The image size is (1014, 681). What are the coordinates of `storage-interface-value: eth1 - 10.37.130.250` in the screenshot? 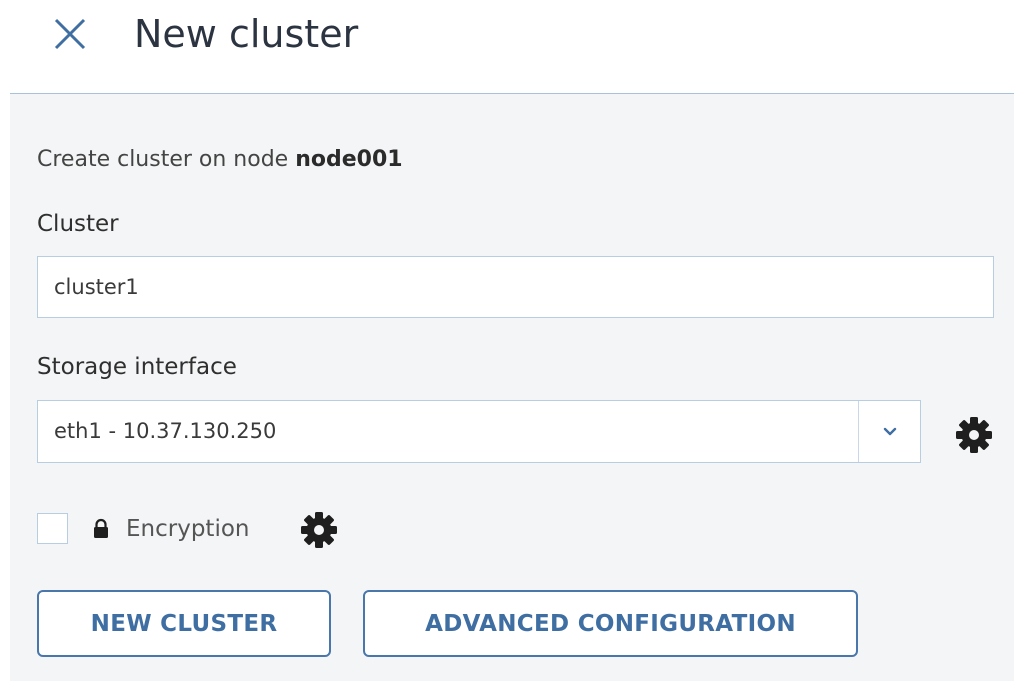 It's located at (165, 431).